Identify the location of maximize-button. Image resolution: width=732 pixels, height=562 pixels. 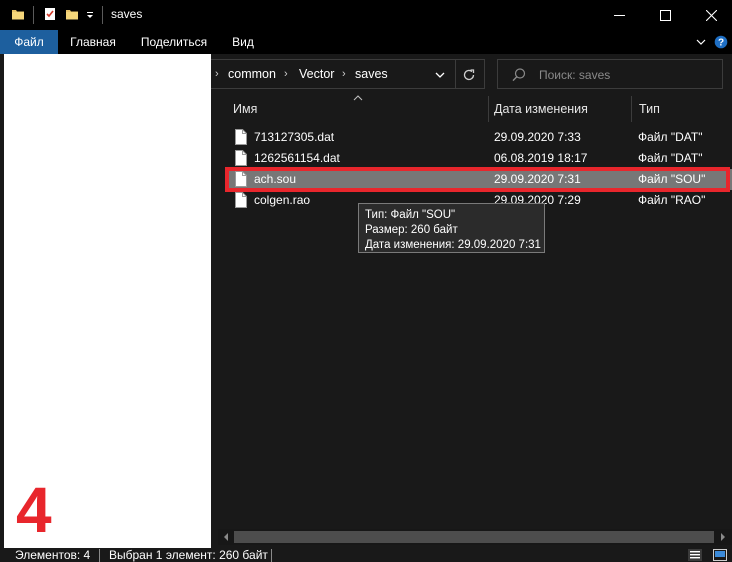
(665, 15).